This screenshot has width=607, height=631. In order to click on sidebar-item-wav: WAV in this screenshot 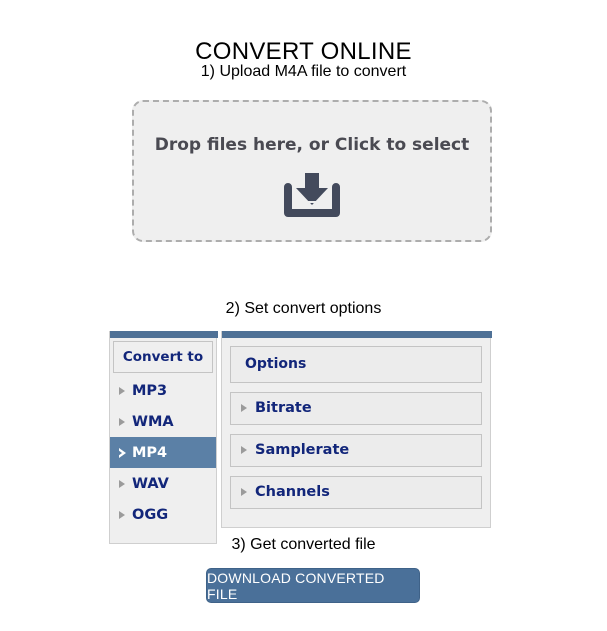, I will do `click(163, 483)`.